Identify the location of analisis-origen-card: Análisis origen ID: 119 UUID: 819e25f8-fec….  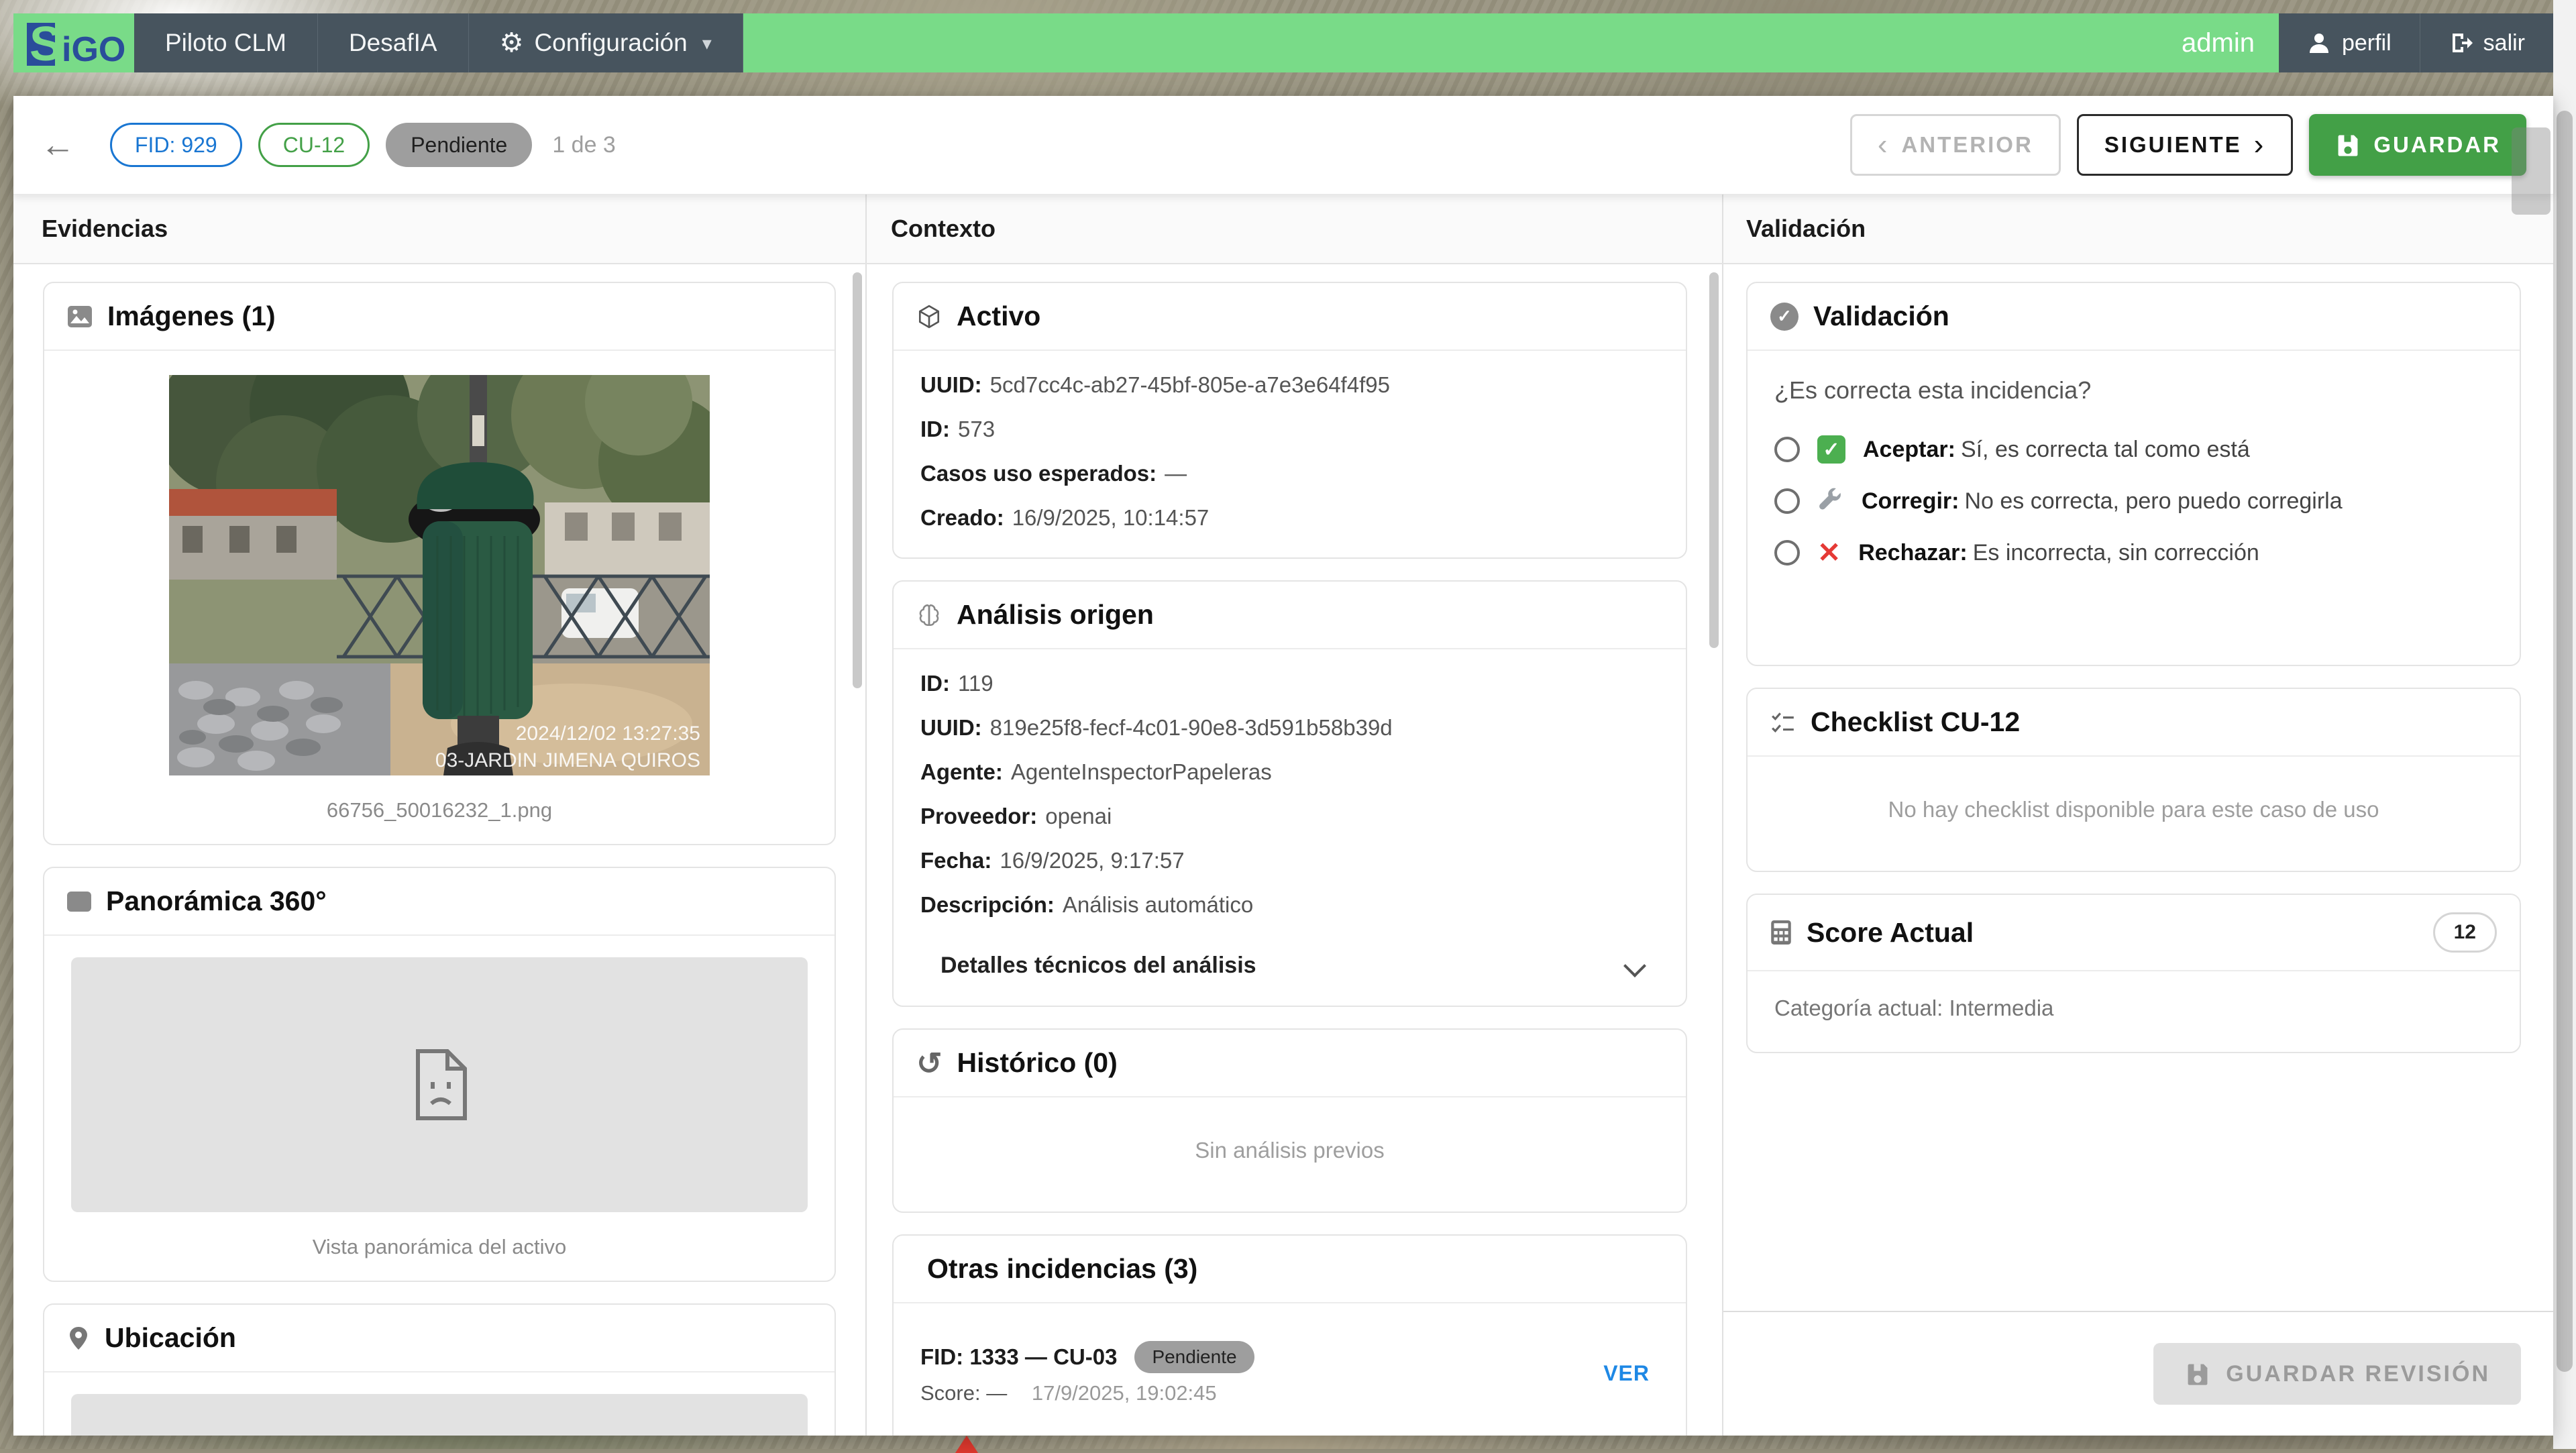
(1289, 793).